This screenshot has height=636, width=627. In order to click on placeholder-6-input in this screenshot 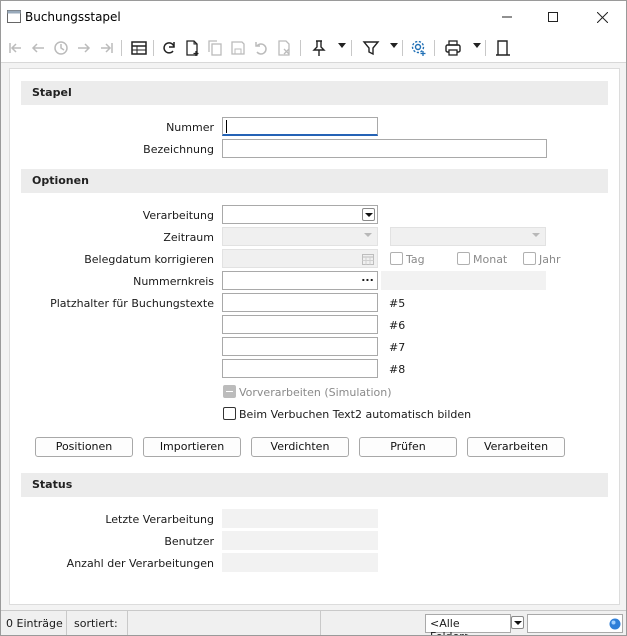, I will do `click(300, 324)`.